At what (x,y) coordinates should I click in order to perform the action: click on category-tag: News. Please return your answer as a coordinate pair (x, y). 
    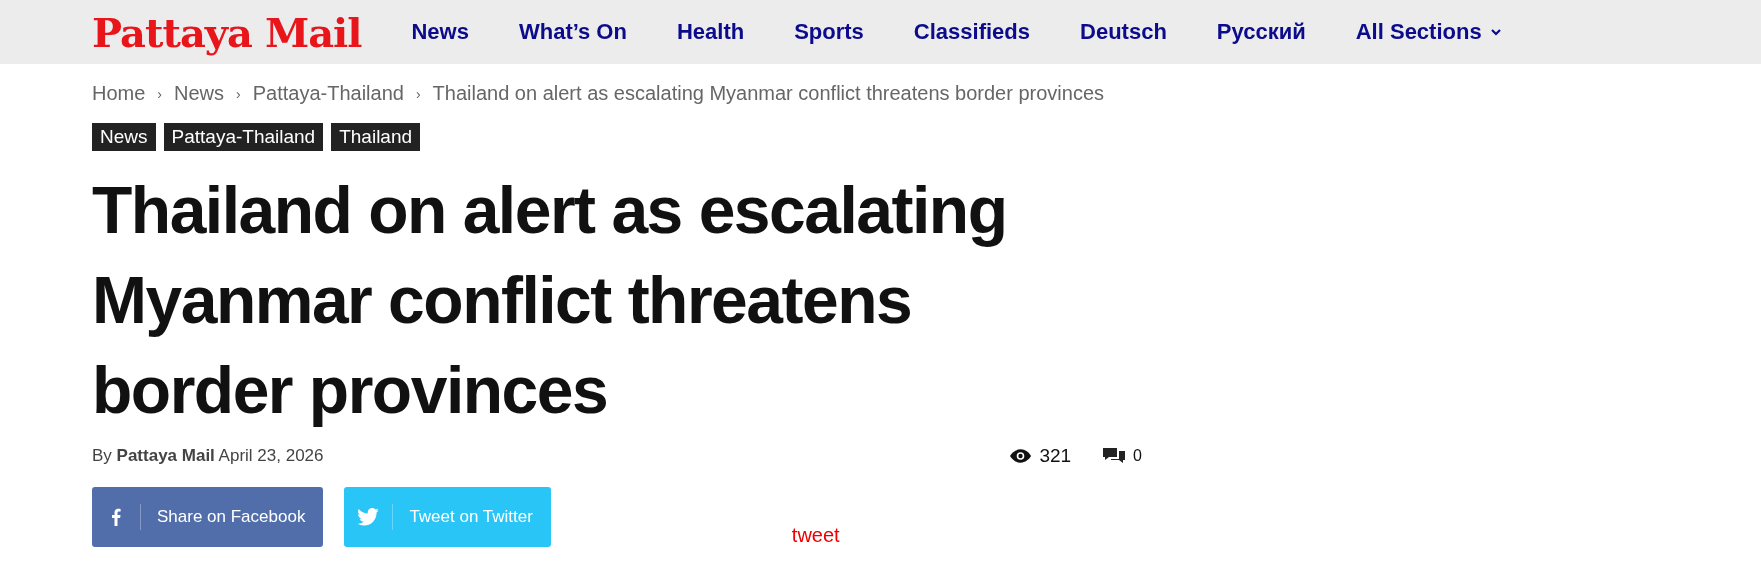
    Looking at the image, I should click on (124, 137).